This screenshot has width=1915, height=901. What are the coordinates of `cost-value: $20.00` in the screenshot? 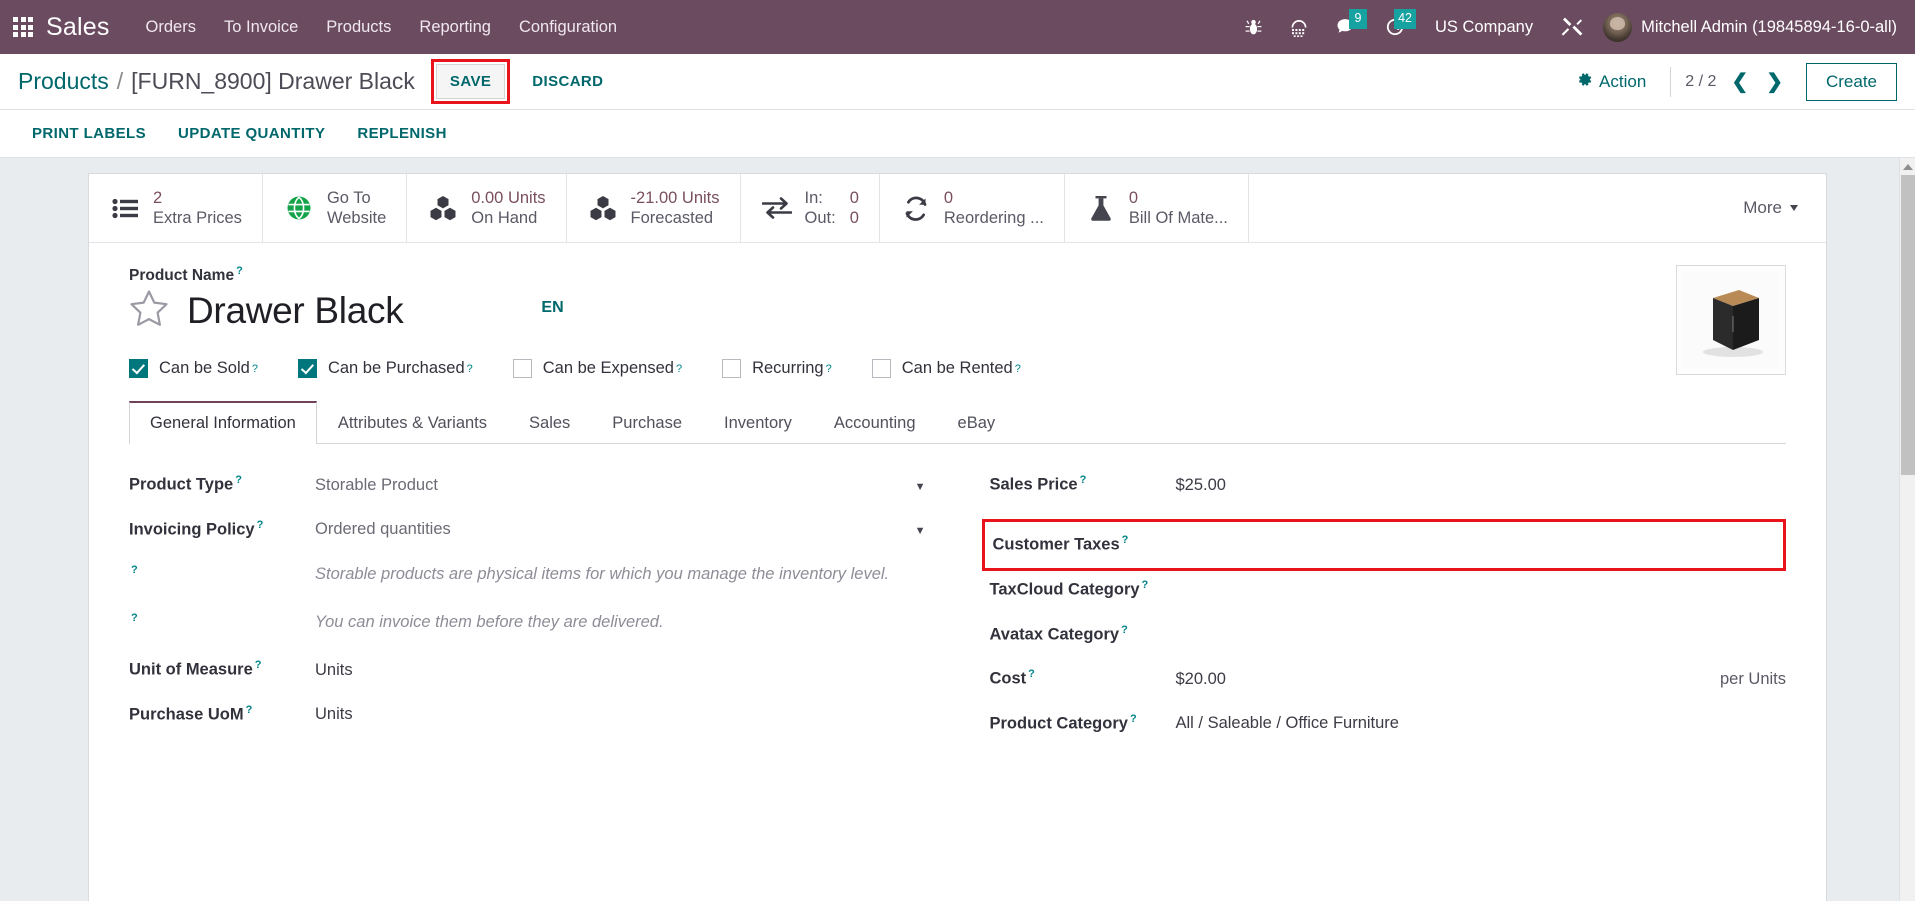 It's located at (1434, 679).